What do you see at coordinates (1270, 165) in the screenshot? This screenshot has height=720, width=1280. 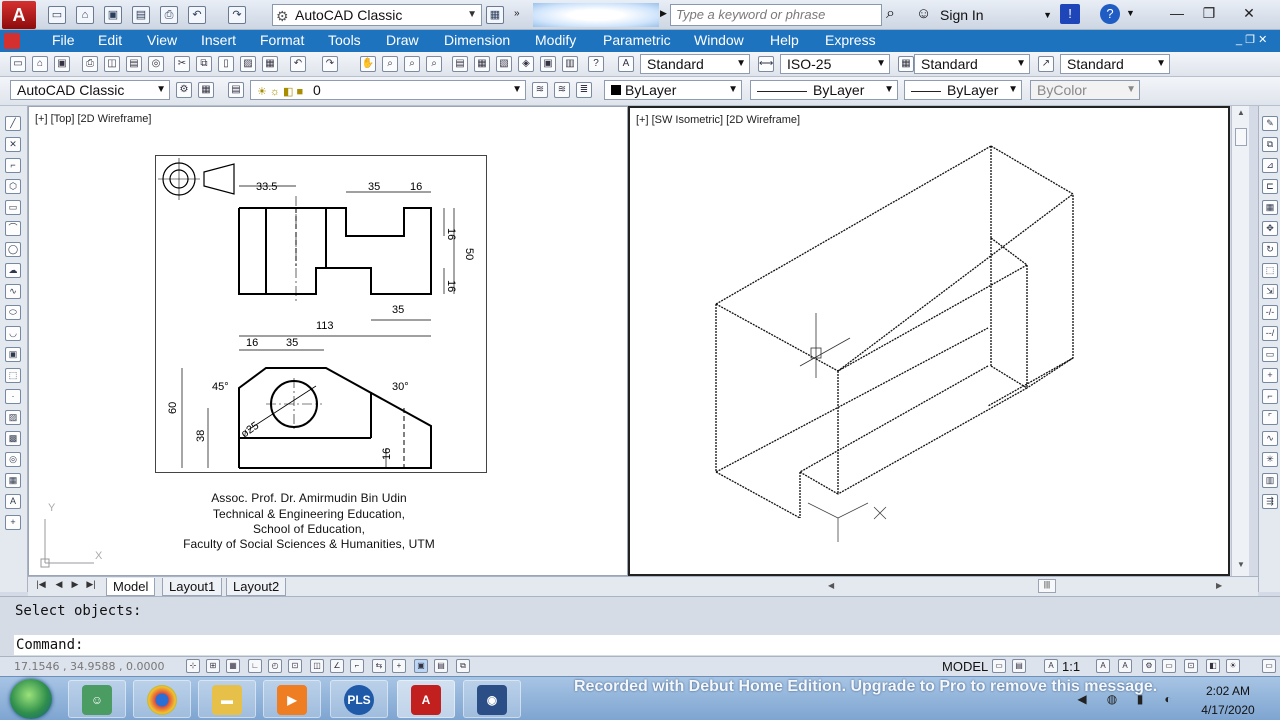 I see `mirror-icon: ⊿` at bounding box center [1270, 165].